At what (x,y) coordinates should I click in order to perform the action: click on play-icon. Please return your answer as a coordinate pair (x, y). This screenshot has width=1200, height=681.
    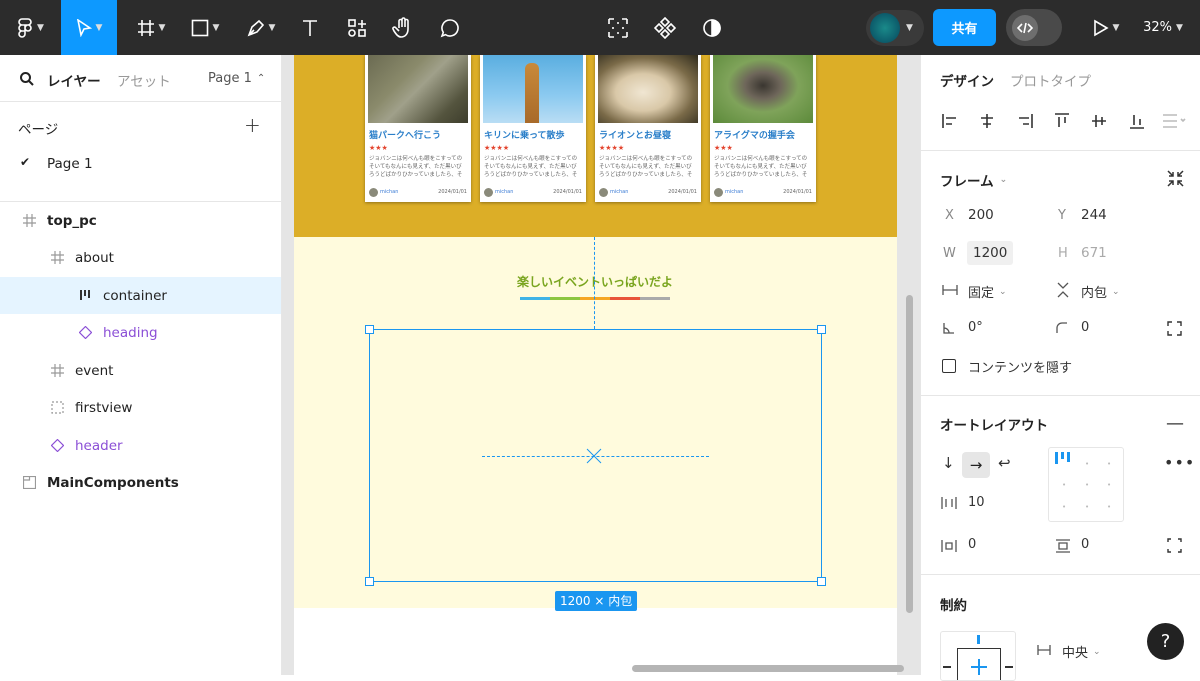
    Looking at the image, I should click on (1101, 27).